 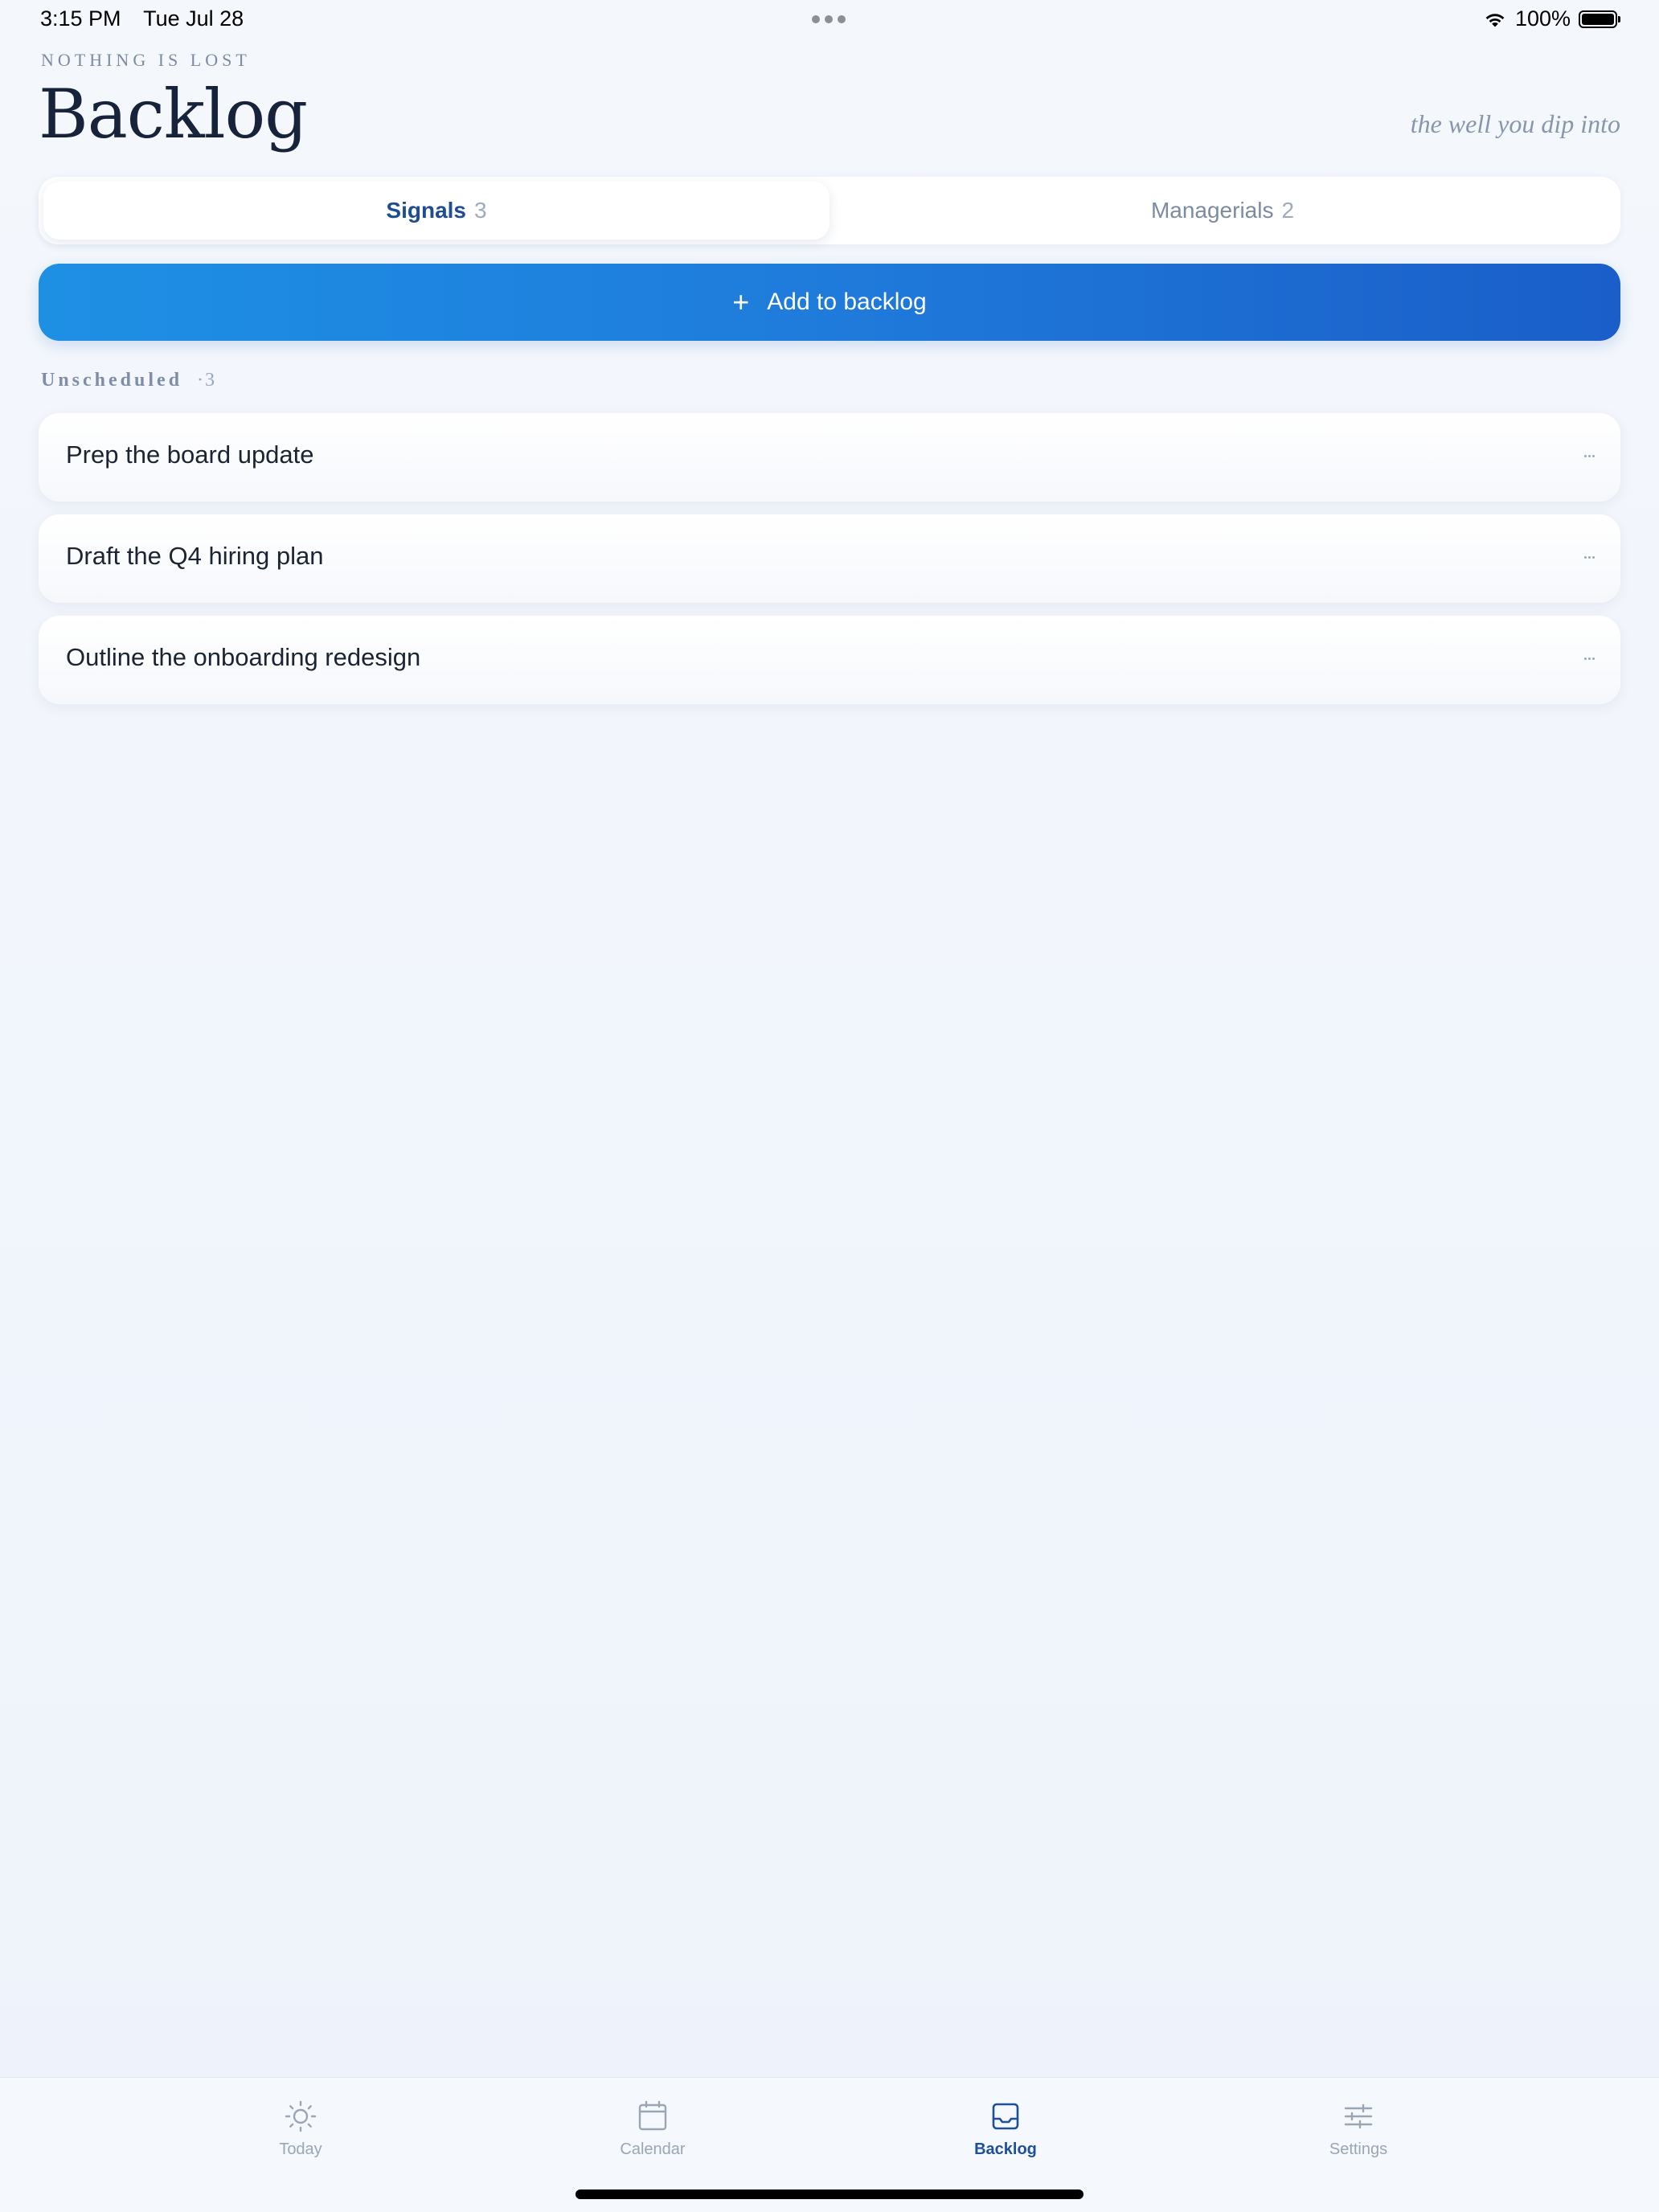 What do you see at coordinates (112, 380) in the screenshot?
I see `section-title: Unscheduled` at bounding box center [112, 380].